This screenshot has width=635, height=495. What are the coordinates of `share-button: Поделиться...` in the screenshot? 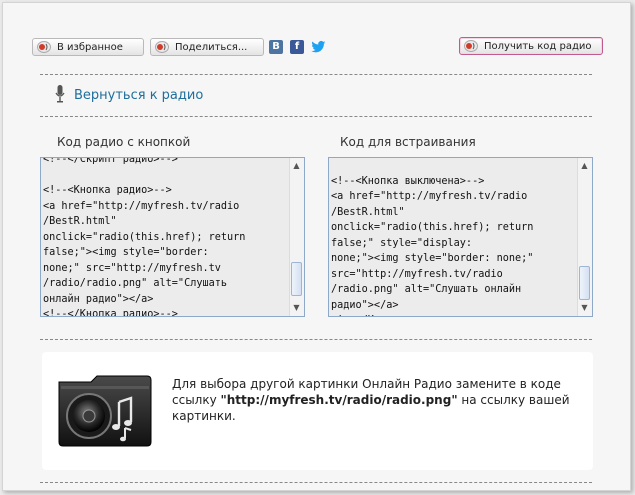 It's located at (207, 47).